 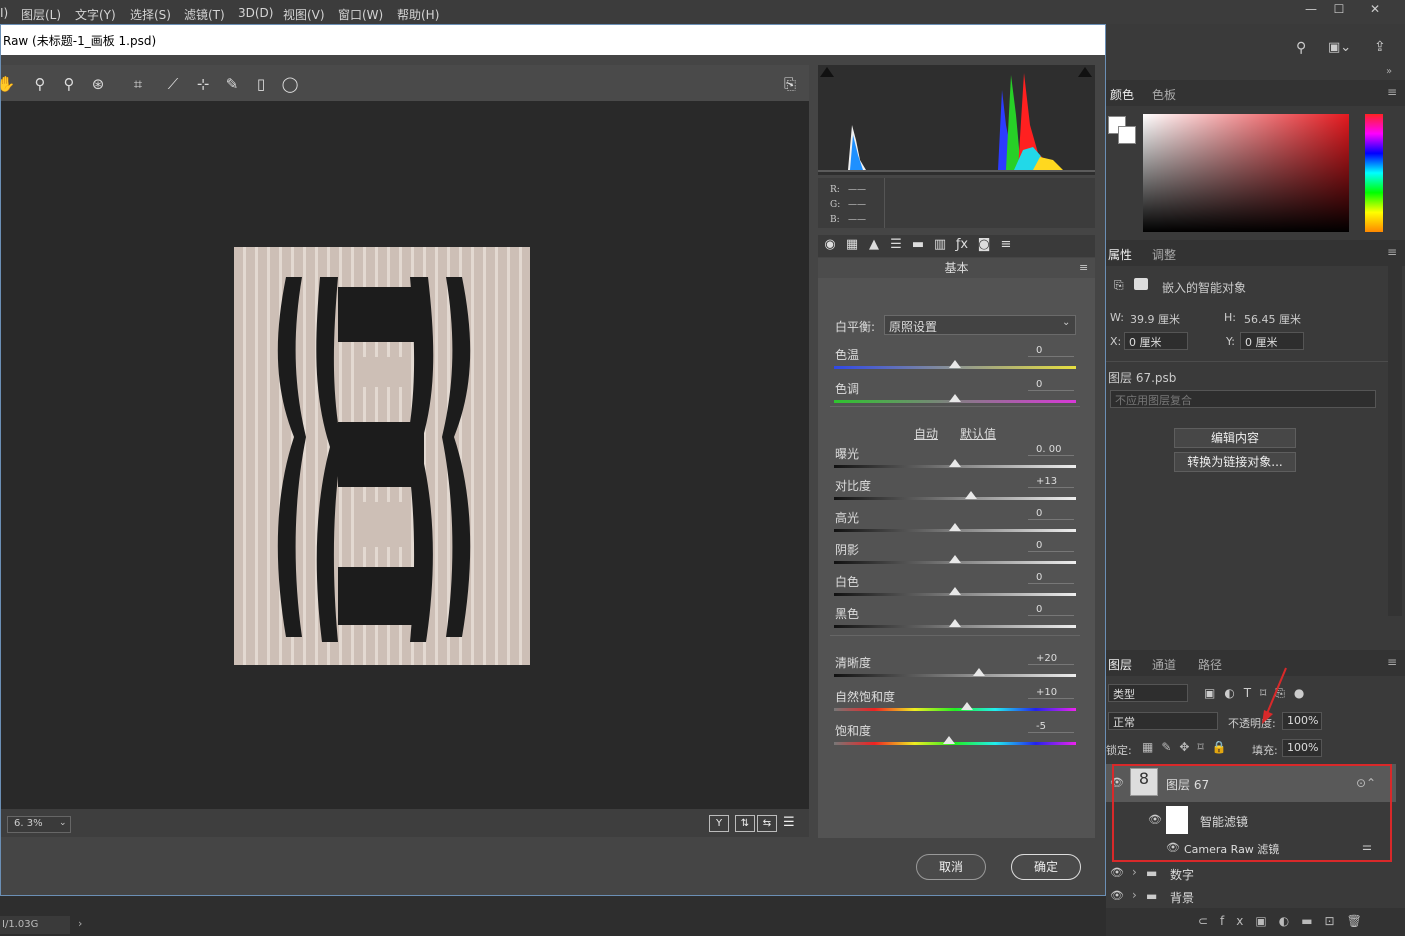 I want to click on minimize-button: —, so click(x=1311, y=11).